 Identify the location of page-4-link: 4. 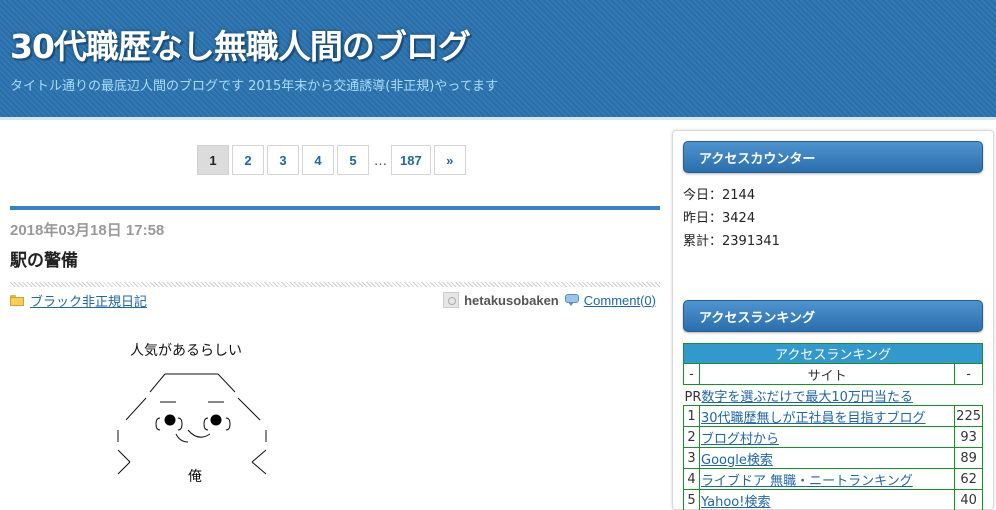
(318, 160).